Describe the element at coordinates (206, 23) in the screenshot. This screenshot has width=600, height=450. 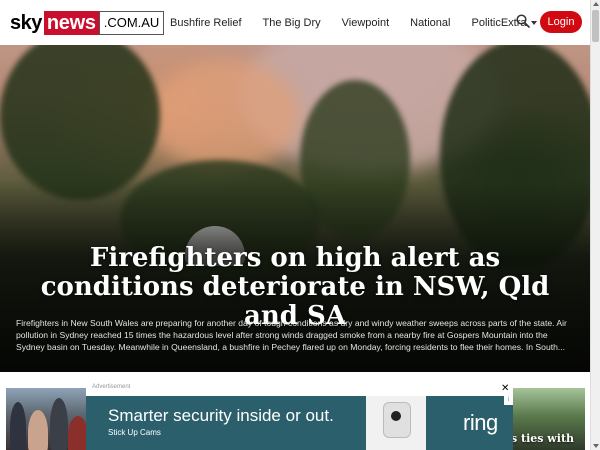
I see `nav-item-bushfire-relief: Bushfire Relief` at that location.